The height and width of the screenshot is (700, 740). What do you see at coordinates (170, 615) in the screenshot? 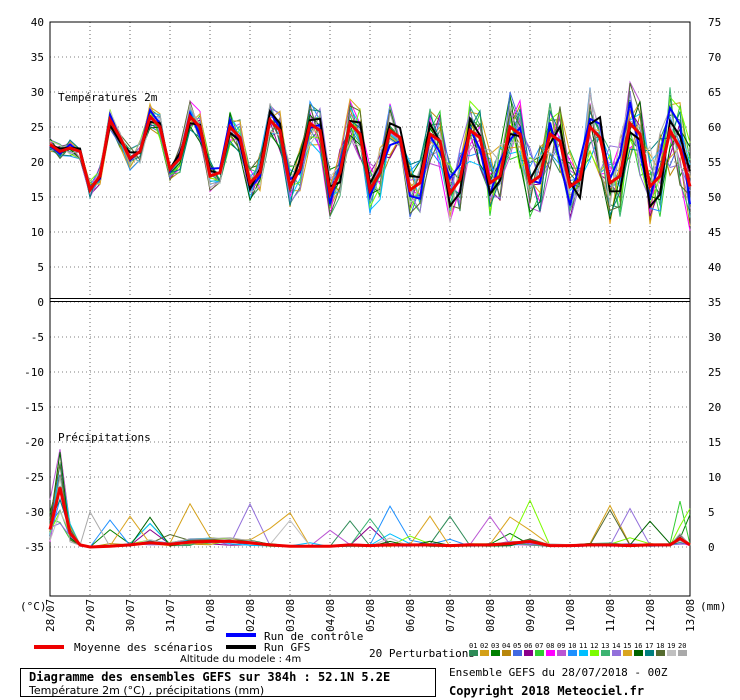
I see `x-date-label: 31/07` at bounding box center [170, 615].